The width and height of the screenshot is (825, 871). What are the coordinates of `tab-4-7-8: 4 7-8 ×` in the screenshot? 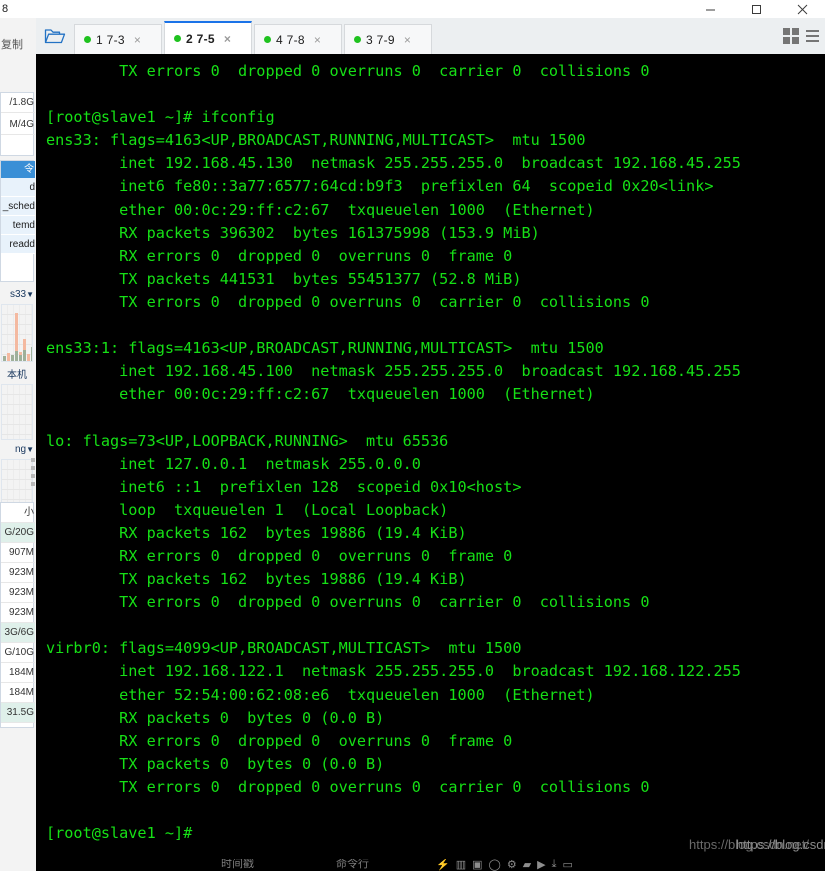 It's located at (298, 39).